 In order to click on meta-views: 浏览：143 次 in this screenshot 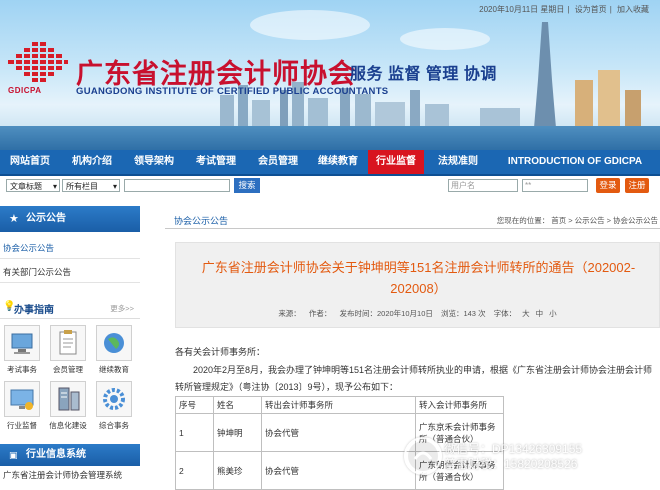, I will do `click(463, 313)`.